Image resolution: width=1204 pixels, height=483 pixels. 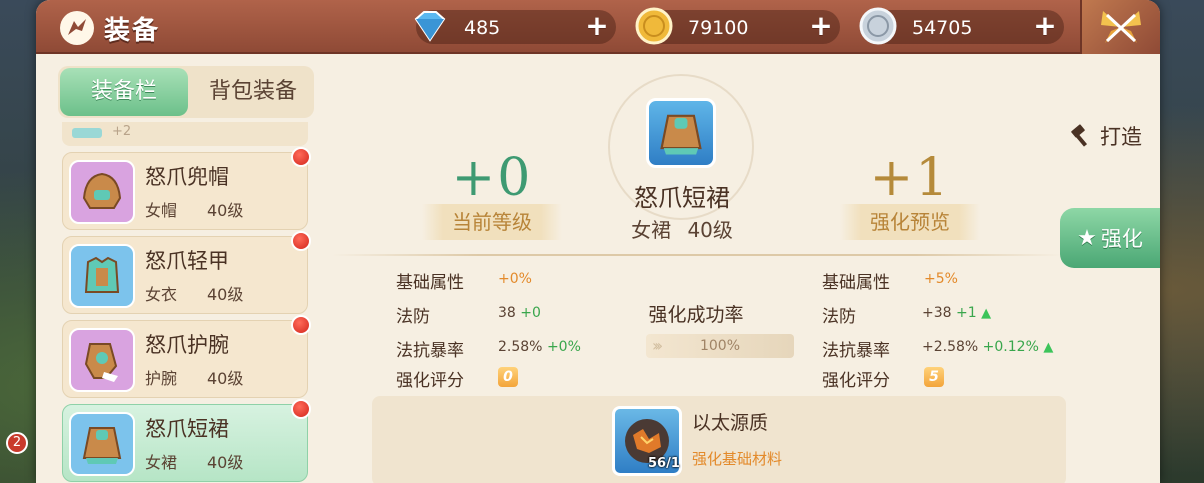 I want to click on current-score-label: 强化评分, so click(x=430, y=381).